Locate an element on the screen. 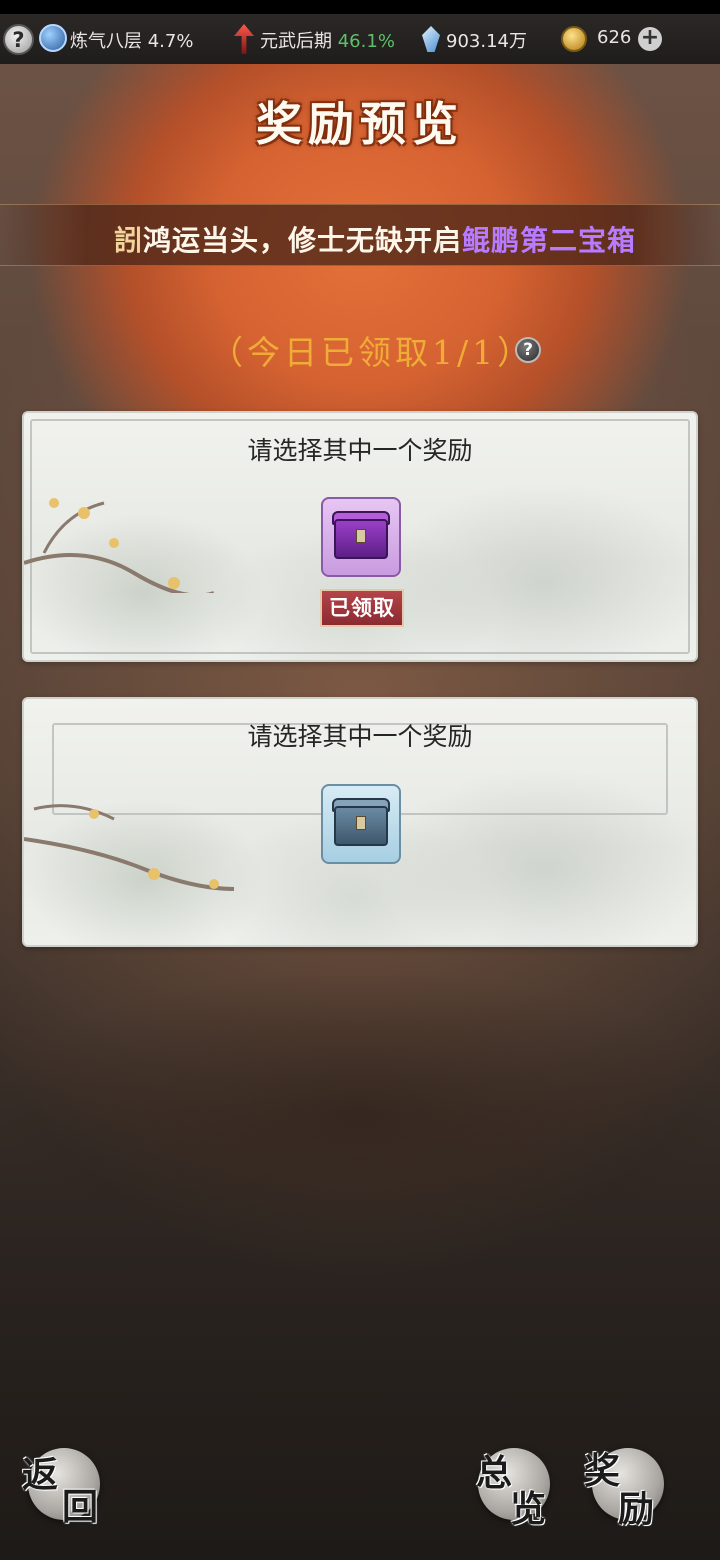 Image resolution: width=720 pixels, height=1560 pixels. overview-button-label-top: 总 is located at coordinates (494, 1470).